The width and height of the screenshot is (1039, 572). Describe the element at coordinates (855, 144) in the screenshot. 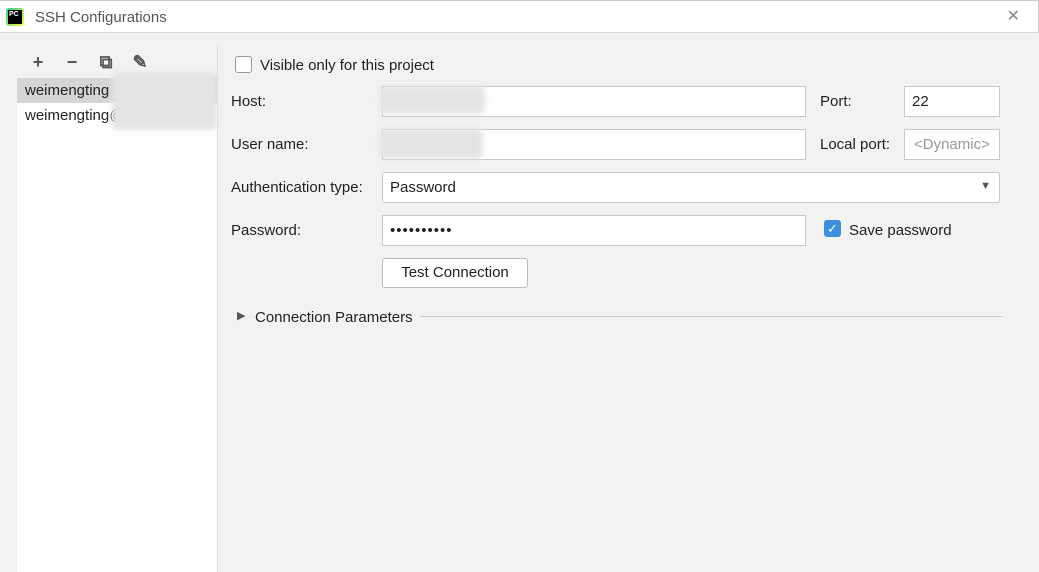

I see `local-port-label: Local port:` at that location.